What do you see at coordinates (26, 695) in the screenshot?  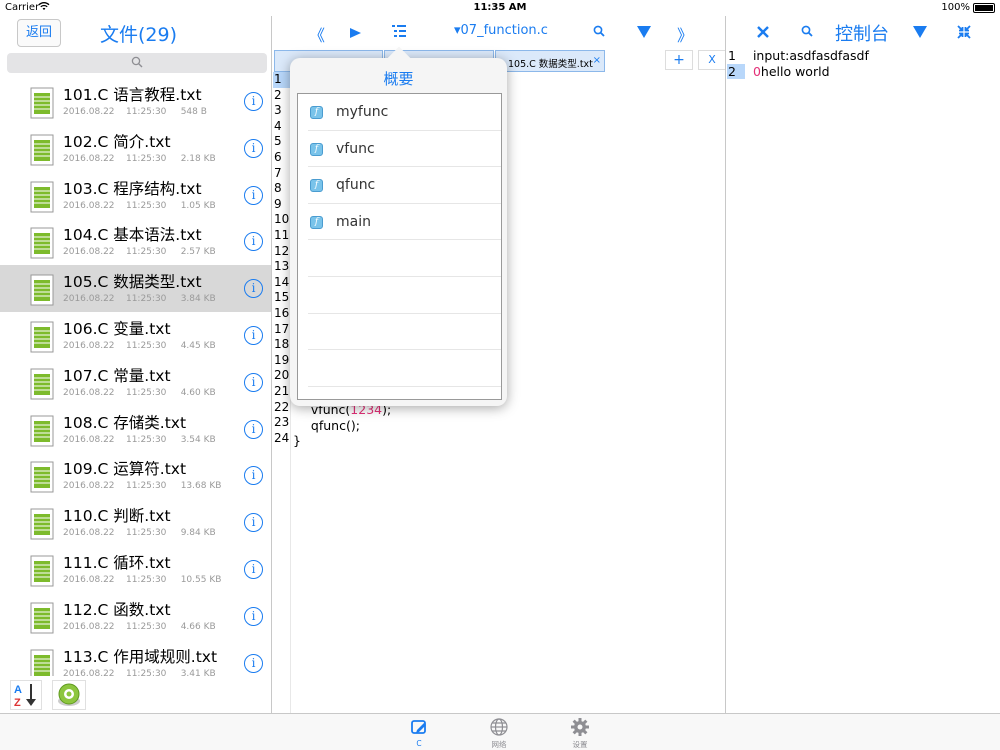 I see `sort-az-button: A Z` at bounding box center [26, 695].